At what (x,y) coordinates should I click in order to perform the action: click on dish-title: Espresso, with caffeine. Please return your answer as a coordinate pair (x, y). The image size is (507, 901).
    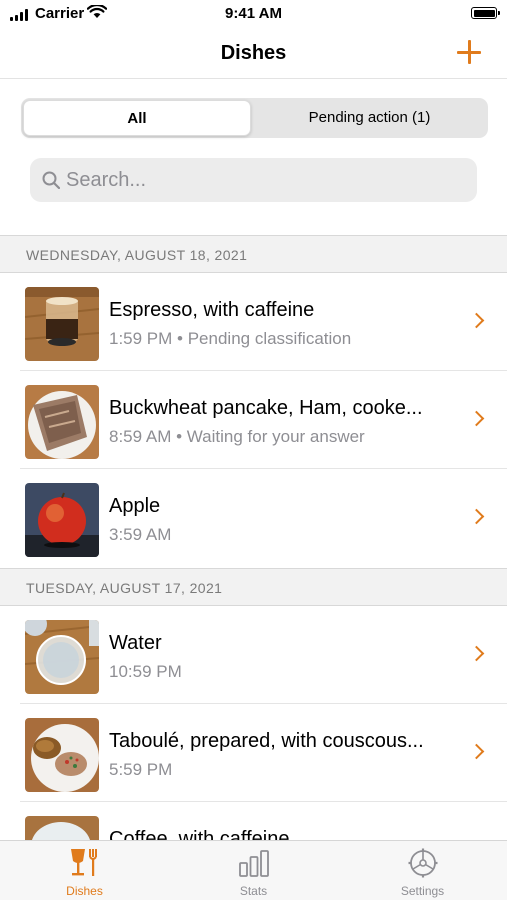
    Looking at the image, I should click on (212, 310).